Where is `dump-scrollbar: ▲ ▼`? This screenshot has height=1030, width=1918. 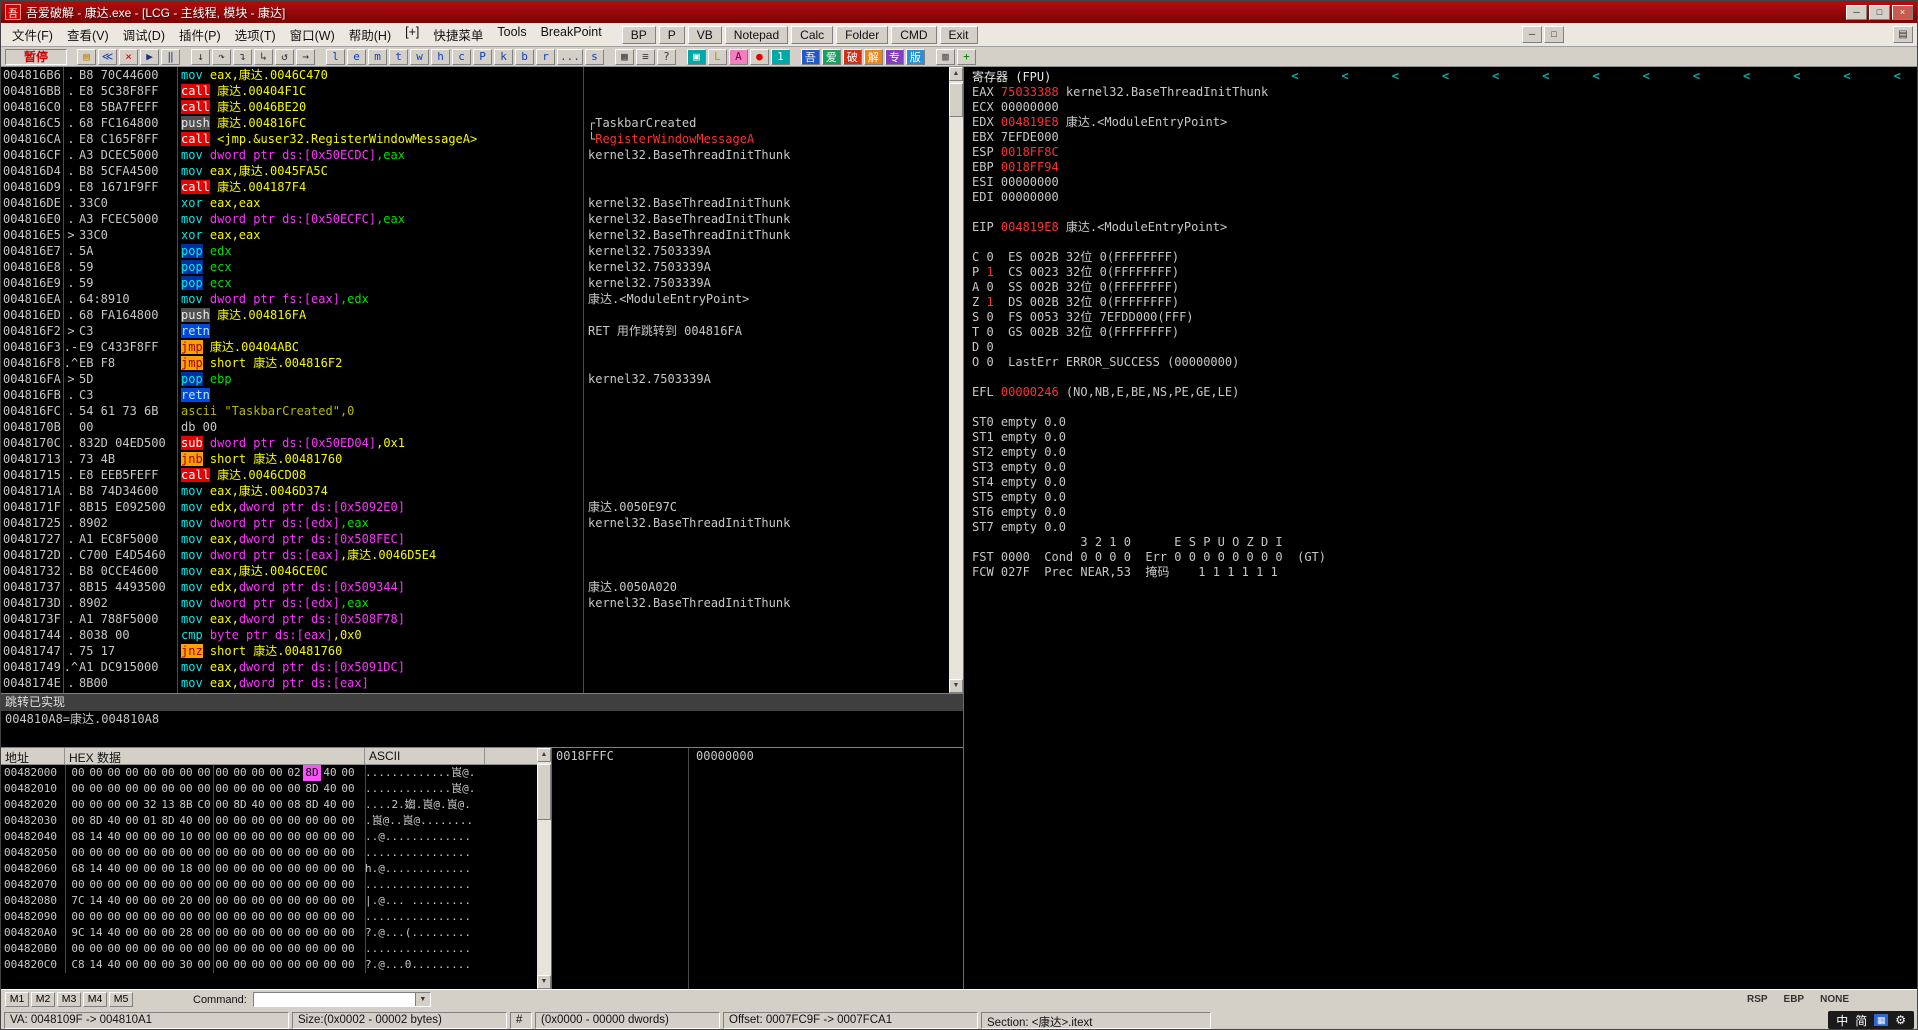 dump-scrollbar: ▲ ▼ is located at coordinates (544, 868).